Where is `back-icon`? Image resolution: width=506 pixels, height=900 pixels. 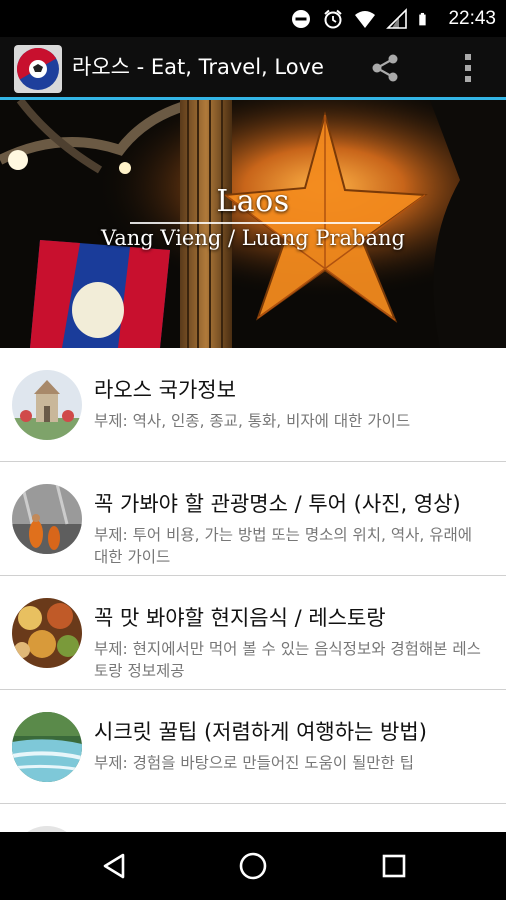 back-icon is located at coordinates (114, 866).